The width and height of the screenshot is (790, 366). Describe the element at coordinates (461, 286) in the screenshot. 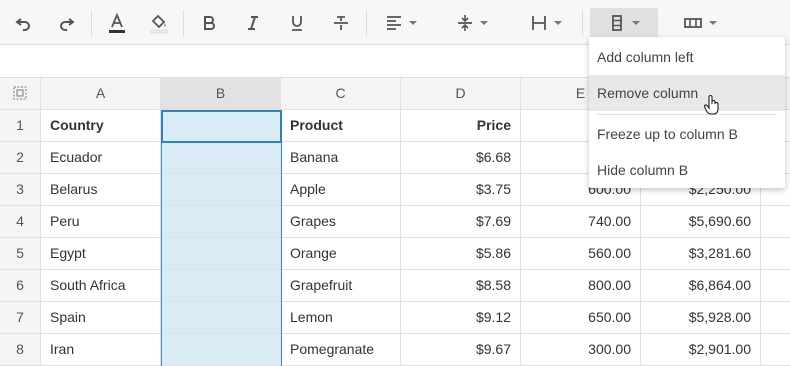

I see `table-cell: $8.58` at that location.